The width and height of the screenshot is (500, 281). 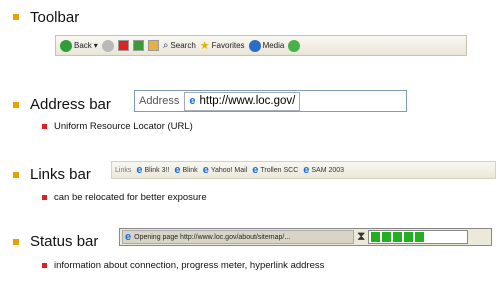 I want to click on back-button: Back ▾, so click(x=79, y=45).